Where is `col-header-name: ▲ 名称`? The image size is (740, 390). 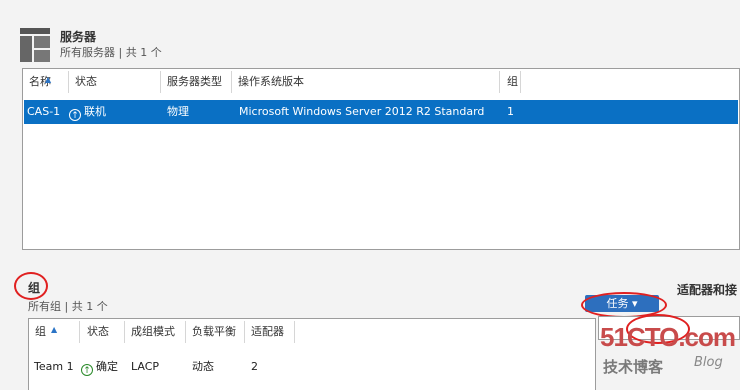
col-header-name: ▲ 名称 is located at coordinates (40, 82).